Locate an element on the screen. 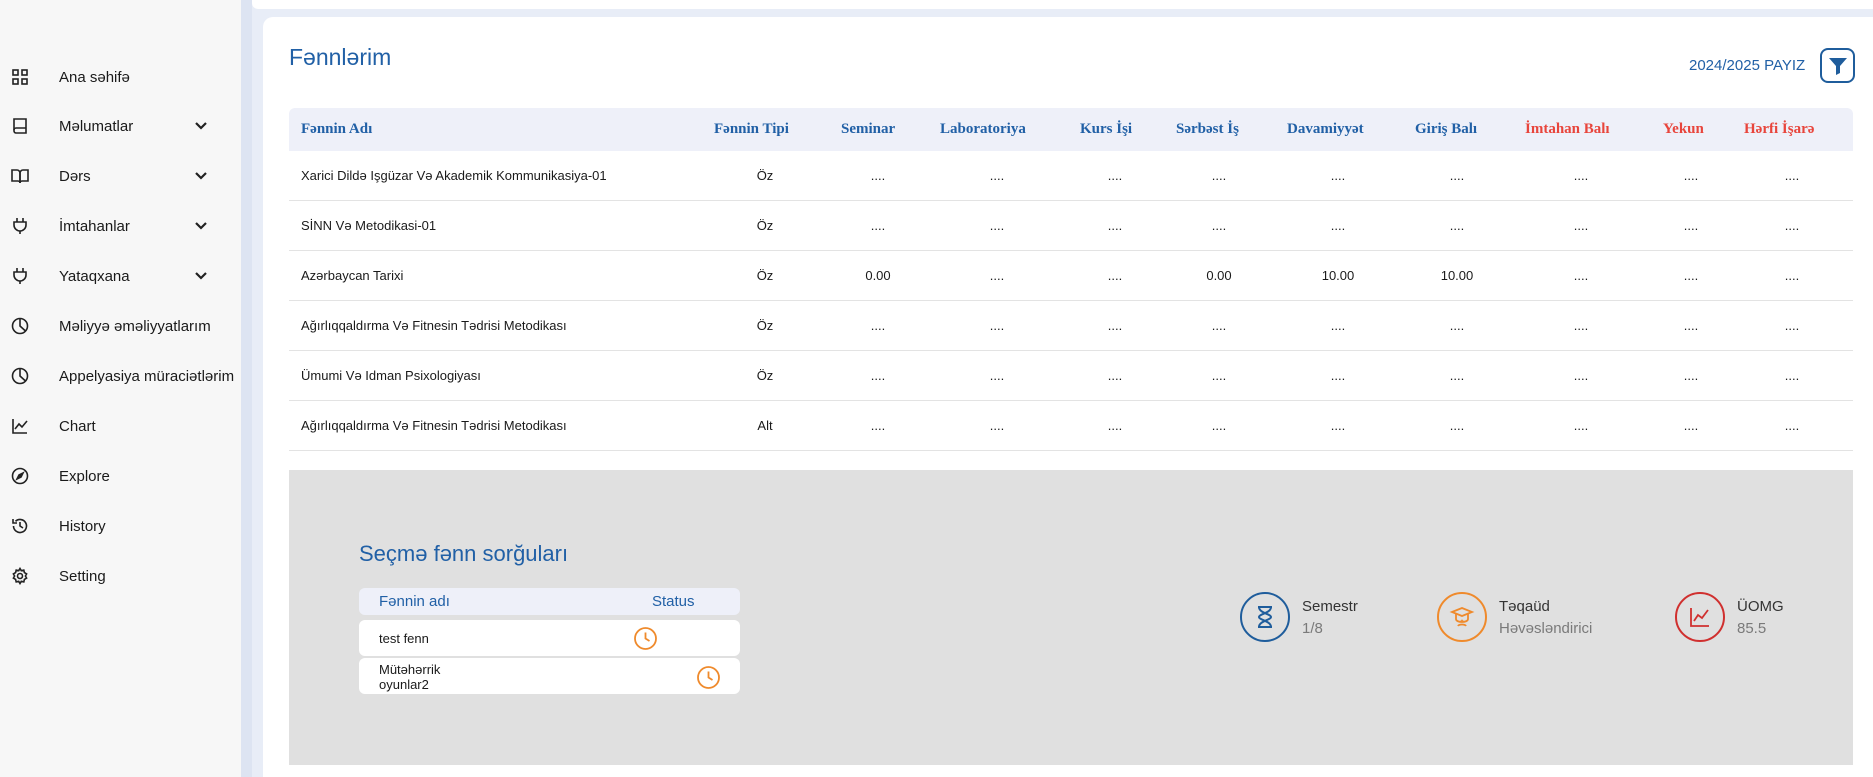  requests-table-header: Fənnin adı Status is located at coordinates (549, 601).